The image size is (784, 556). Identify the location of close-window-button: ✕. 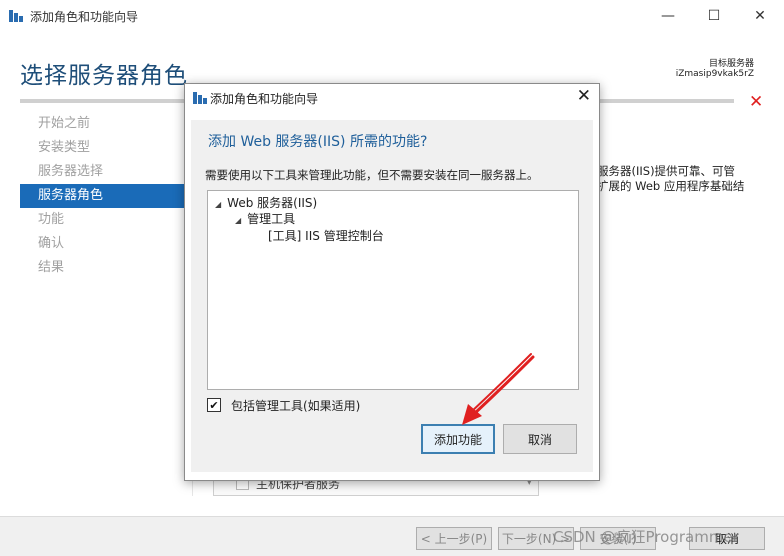
(760, 16).